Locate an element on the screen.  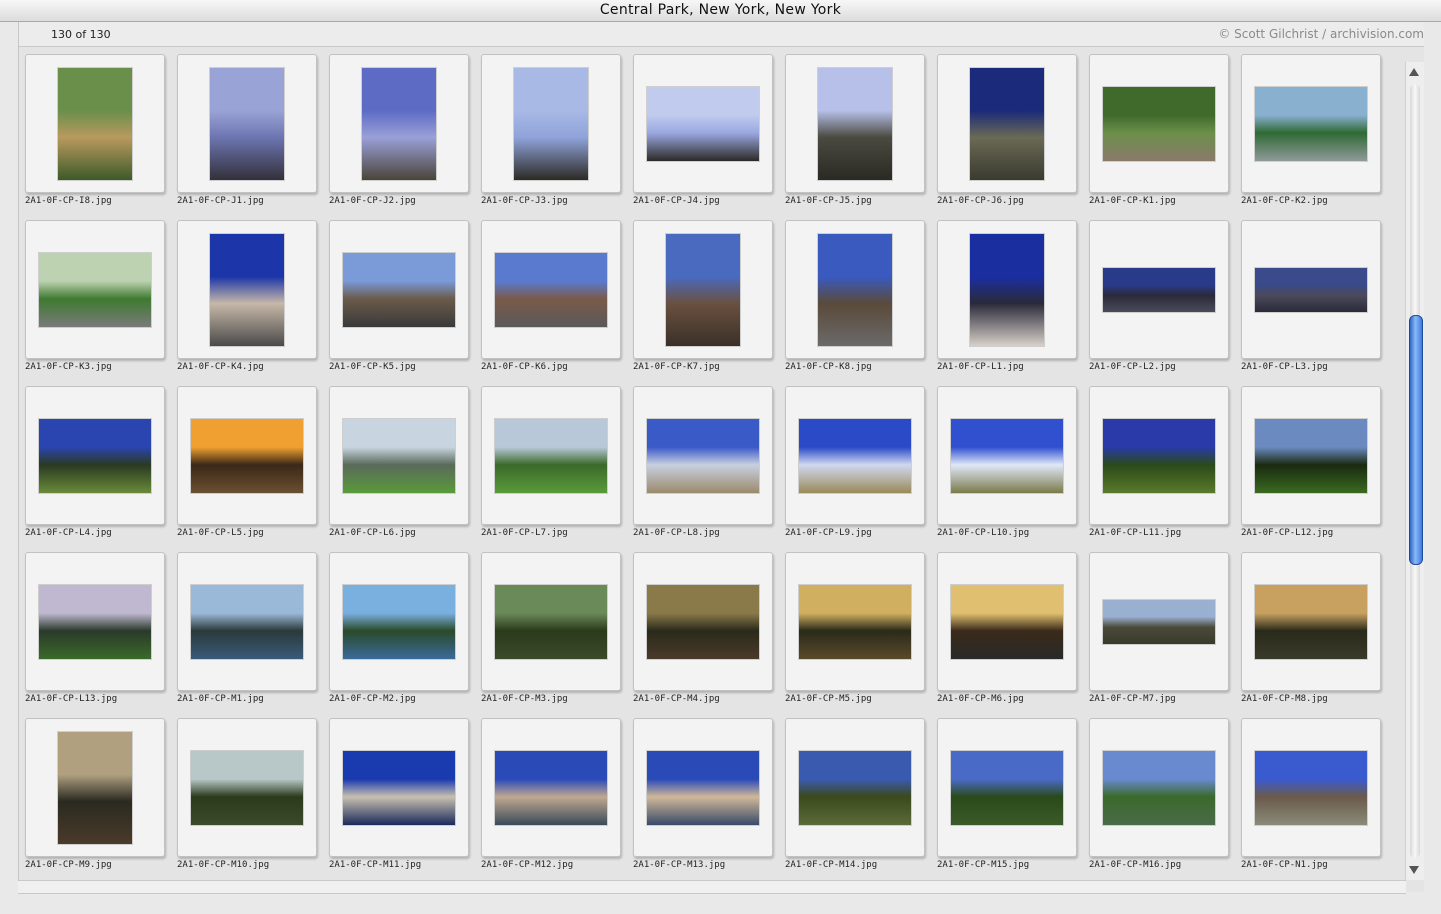
thumbnail-cell: 2A1-0F-CP-L8.jpg is located at coordinates (709, 469).